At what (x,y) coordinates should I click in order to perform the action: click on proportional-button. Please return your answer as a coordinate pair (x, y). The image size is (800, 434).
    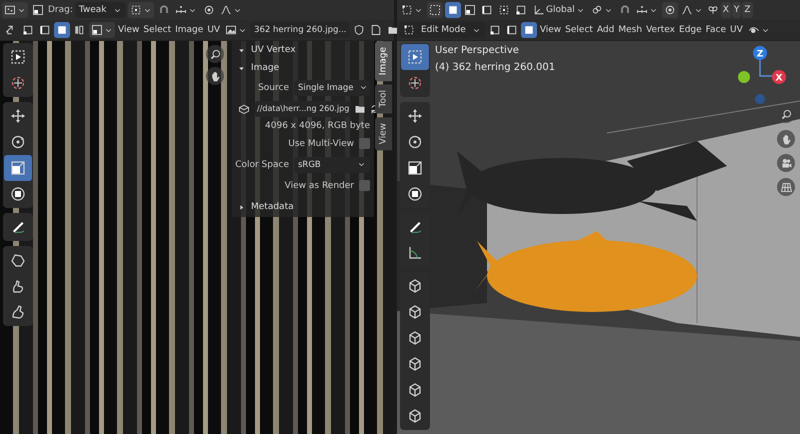
    Looking at the image, I should click on (670, 10).